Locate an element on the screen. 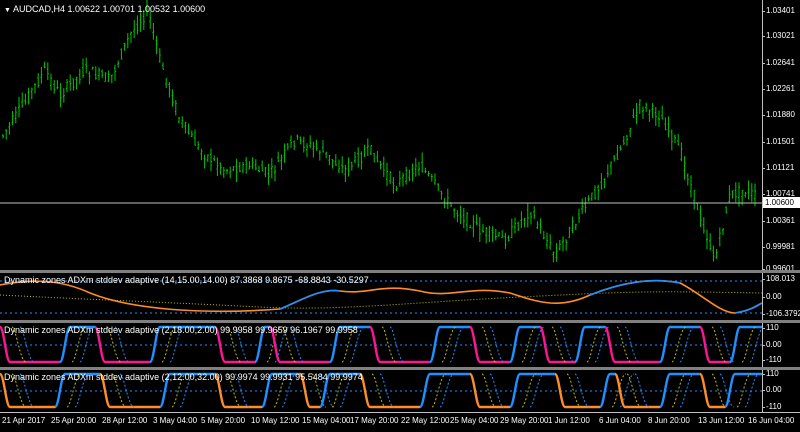  time-label: 25 May 04:00 is located at coordinates (474, 420).